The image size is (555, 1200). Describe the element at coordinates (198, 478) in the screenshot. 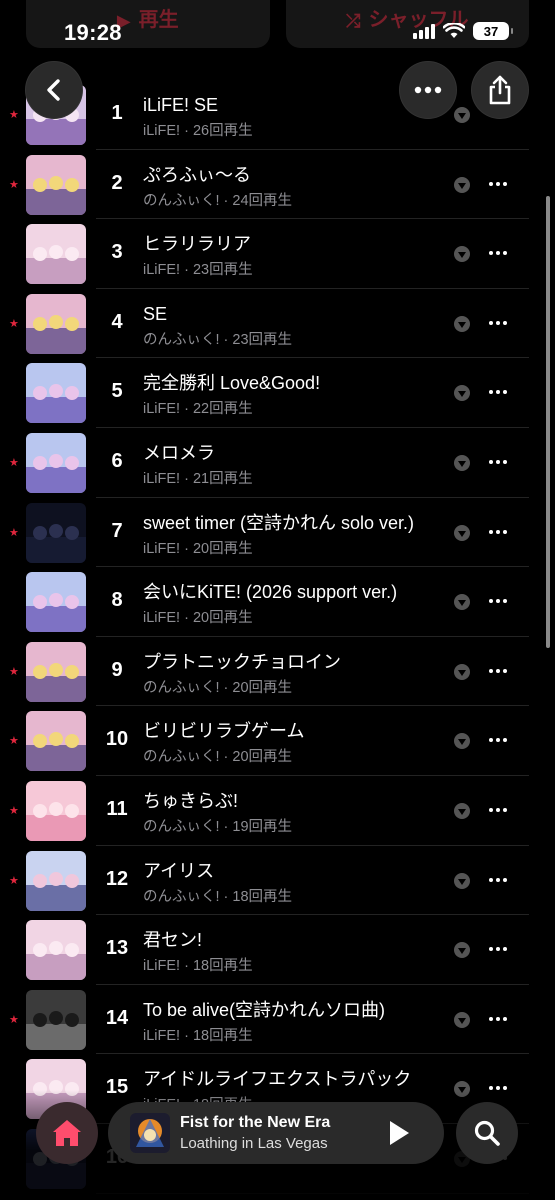

I see `track-subtitle: iLiFE! · 21回再生` at that location.